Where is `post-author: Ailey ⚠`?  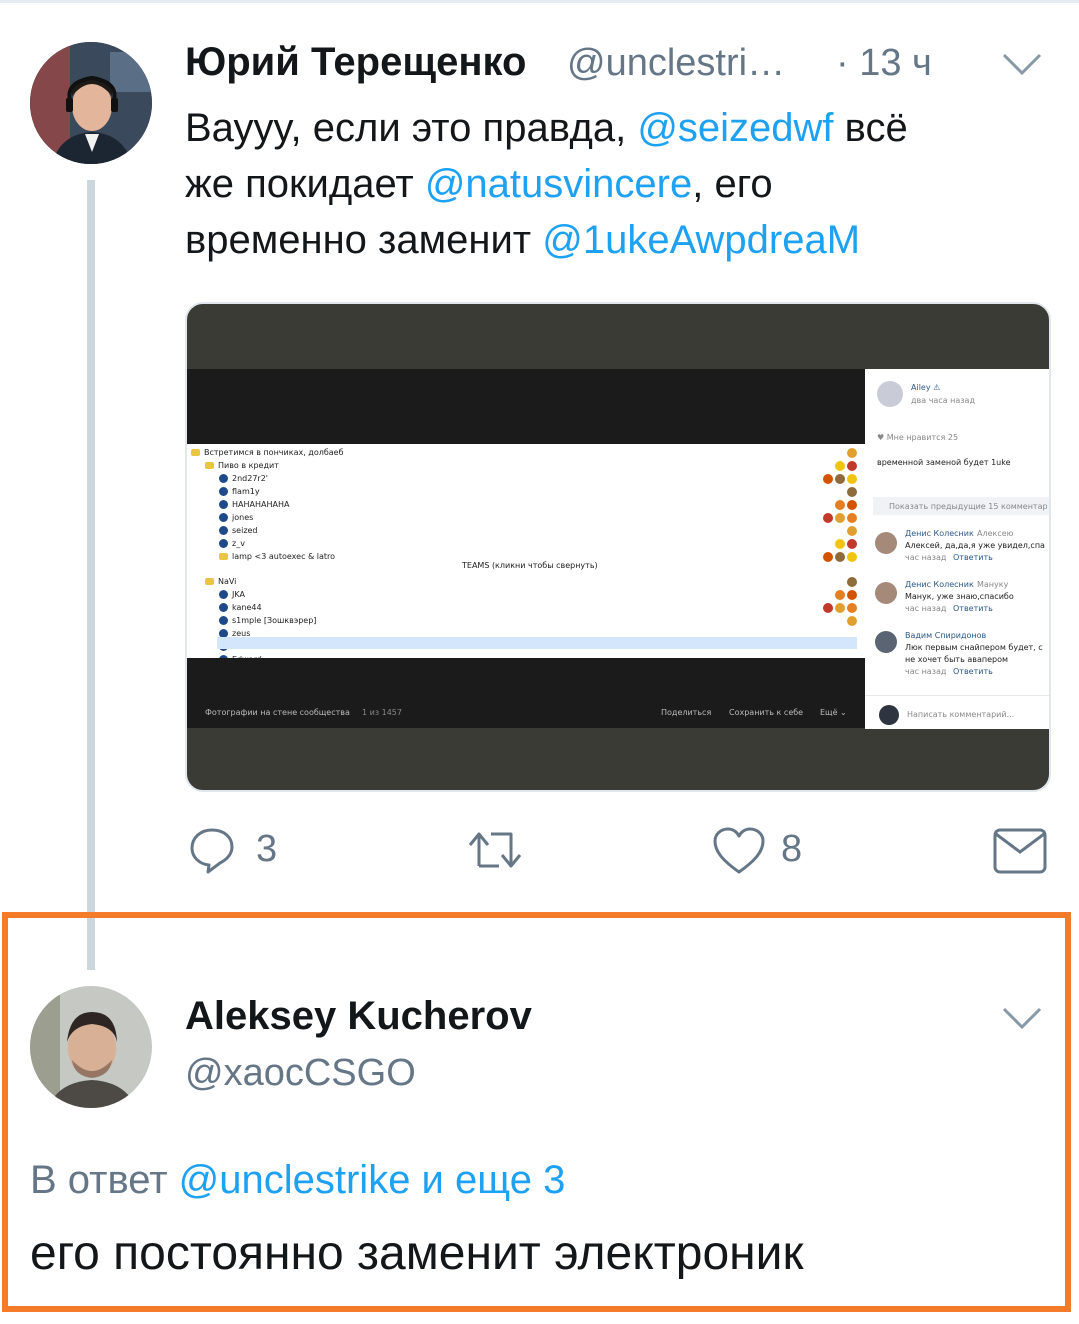
post-author: Ailey ⚠ is located at coordinates (925, 387).